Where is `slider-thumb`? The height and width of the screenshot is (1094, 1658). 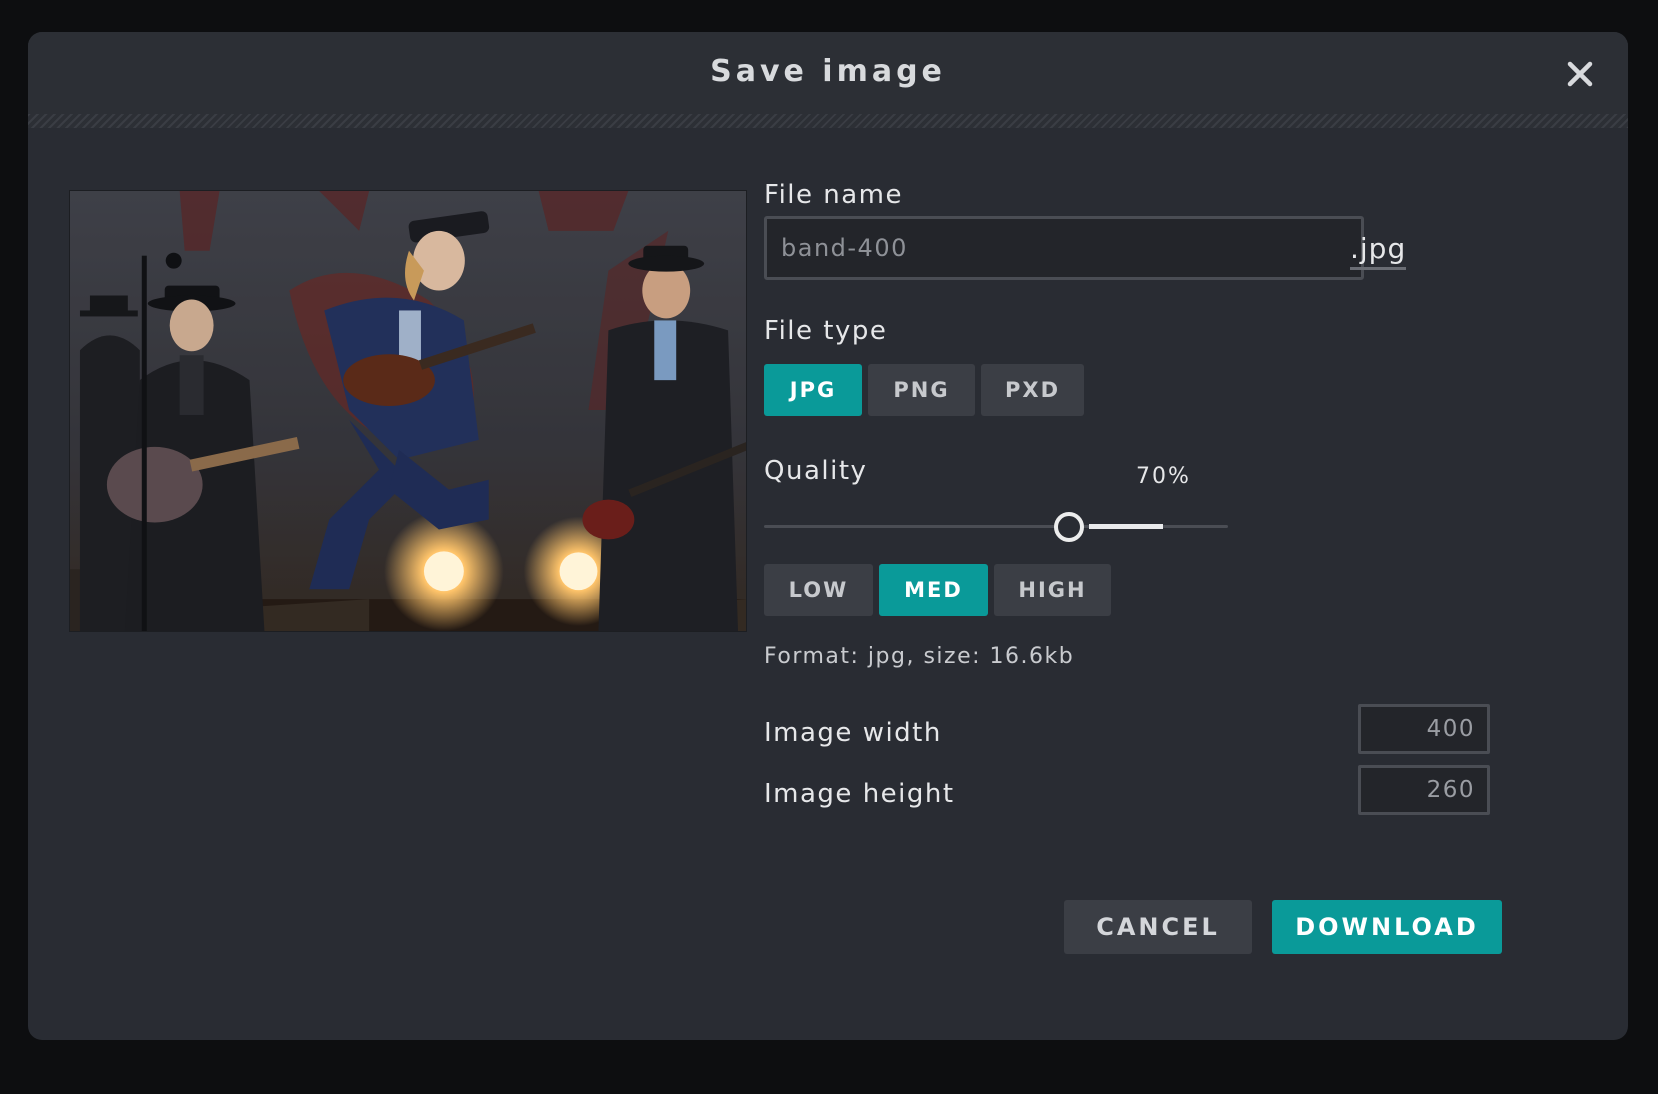
slider-thumb is located at coordinates (1069, 527).